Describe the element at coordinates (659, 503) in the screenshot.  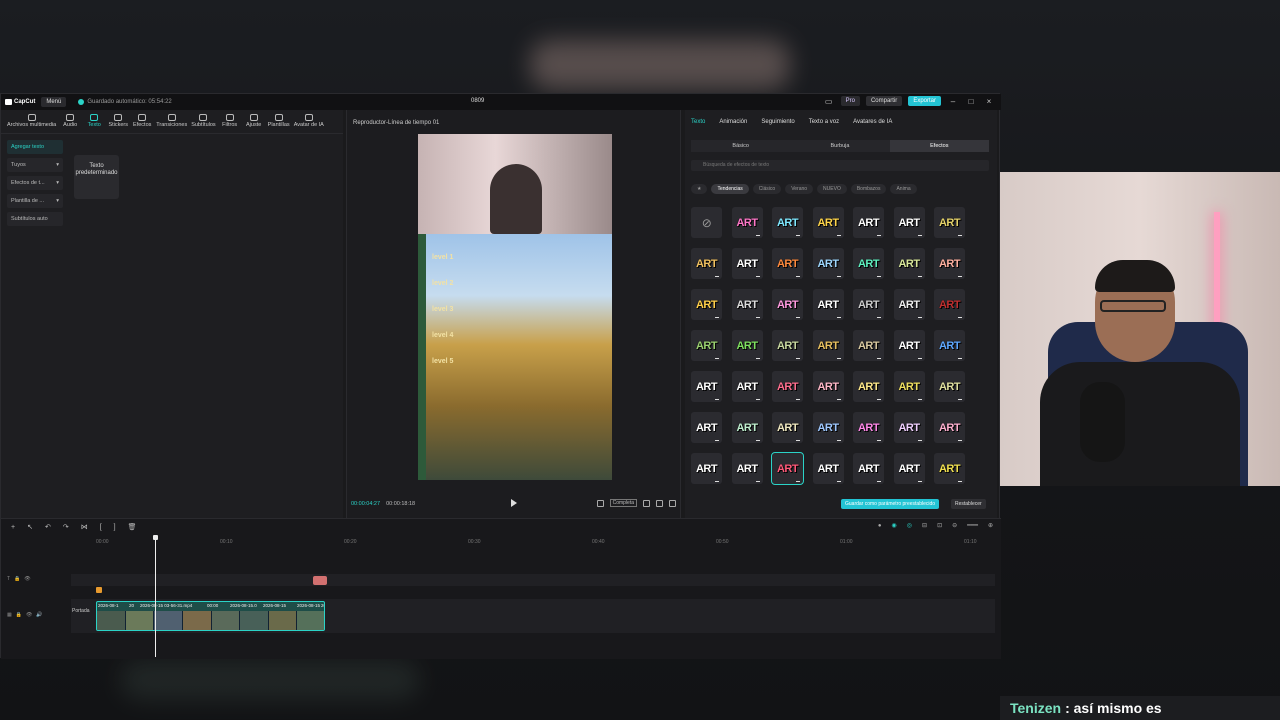
I see `quality-icon` at that location.